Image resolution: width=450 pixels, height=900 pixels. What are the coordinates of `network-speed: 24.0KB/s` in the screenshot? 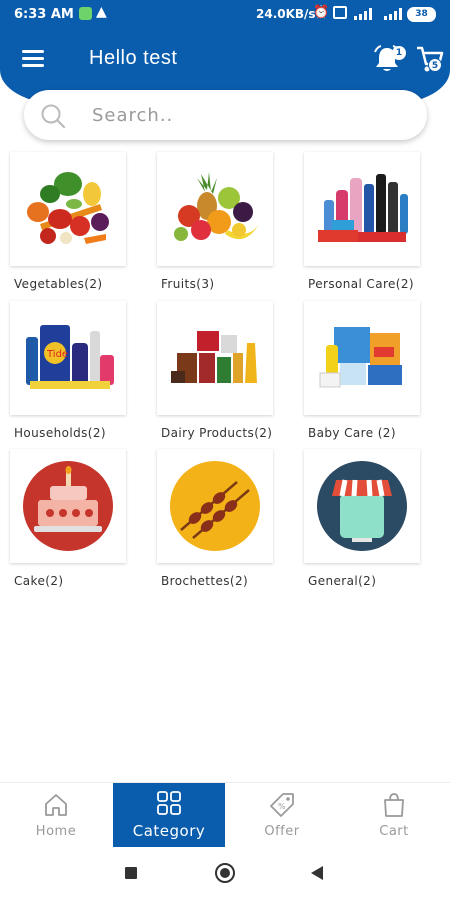 It's located at (286, 14).